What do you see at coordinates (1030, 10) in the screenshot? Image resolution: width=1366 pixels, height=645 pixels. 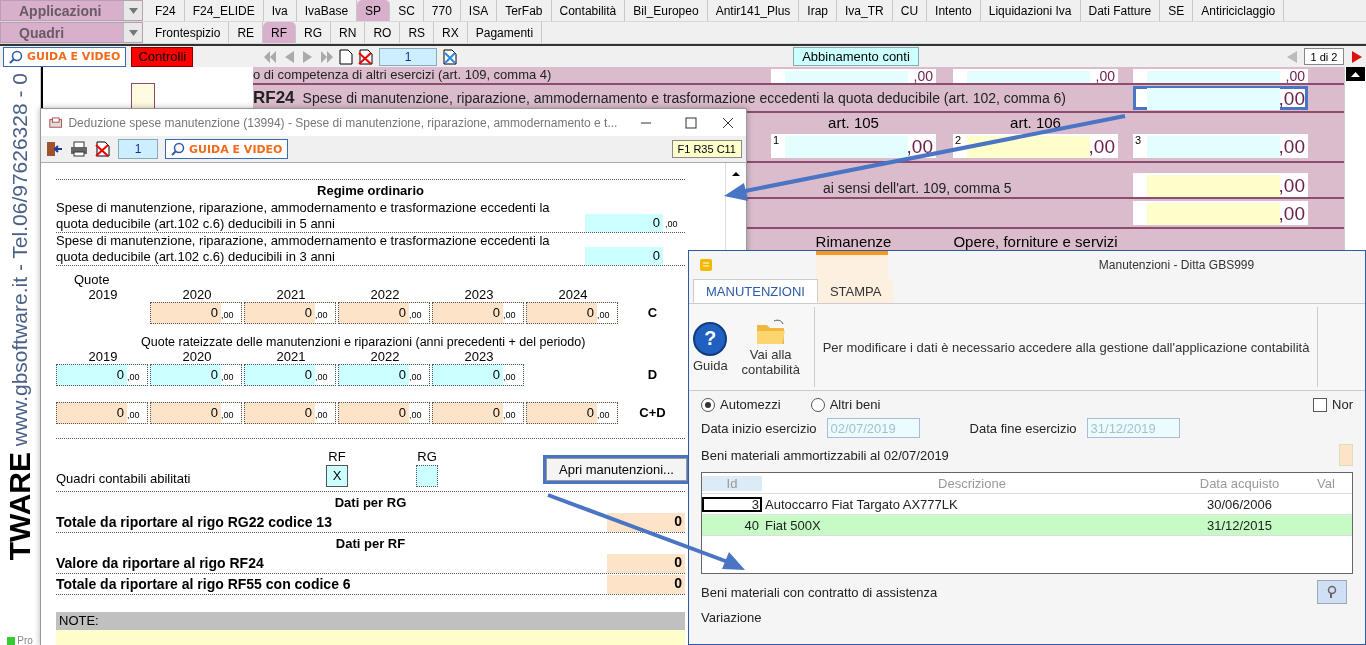 I see `application-tab: Liquidazioni Iva` at bounding box center [1030, 10].